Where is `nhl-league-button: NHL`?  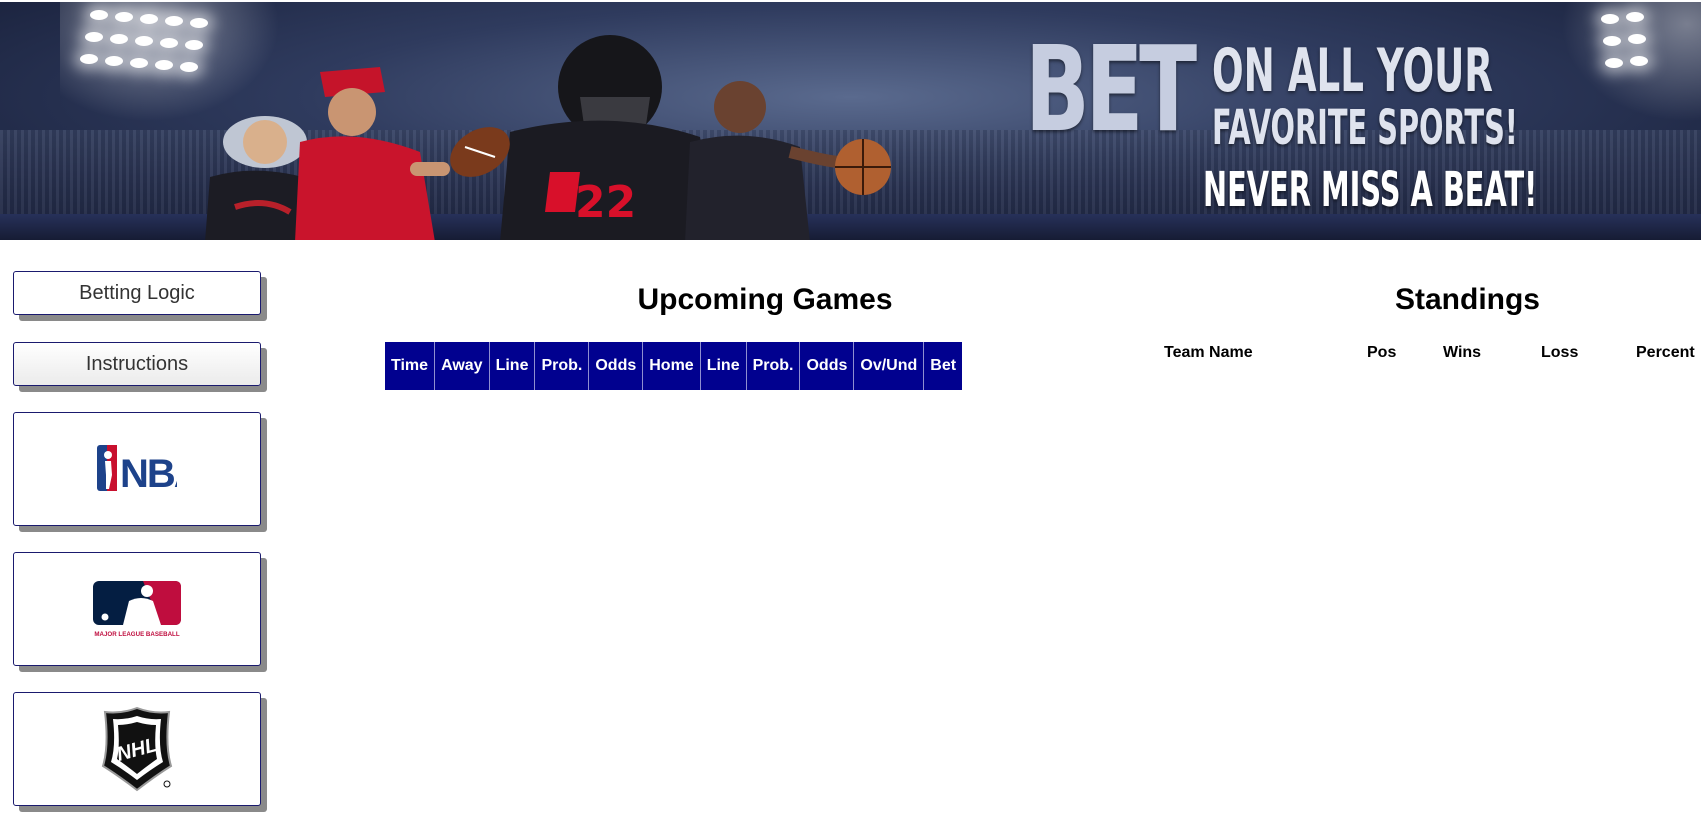 nhl-league-button: NHL is located at coordinates (137, 749).